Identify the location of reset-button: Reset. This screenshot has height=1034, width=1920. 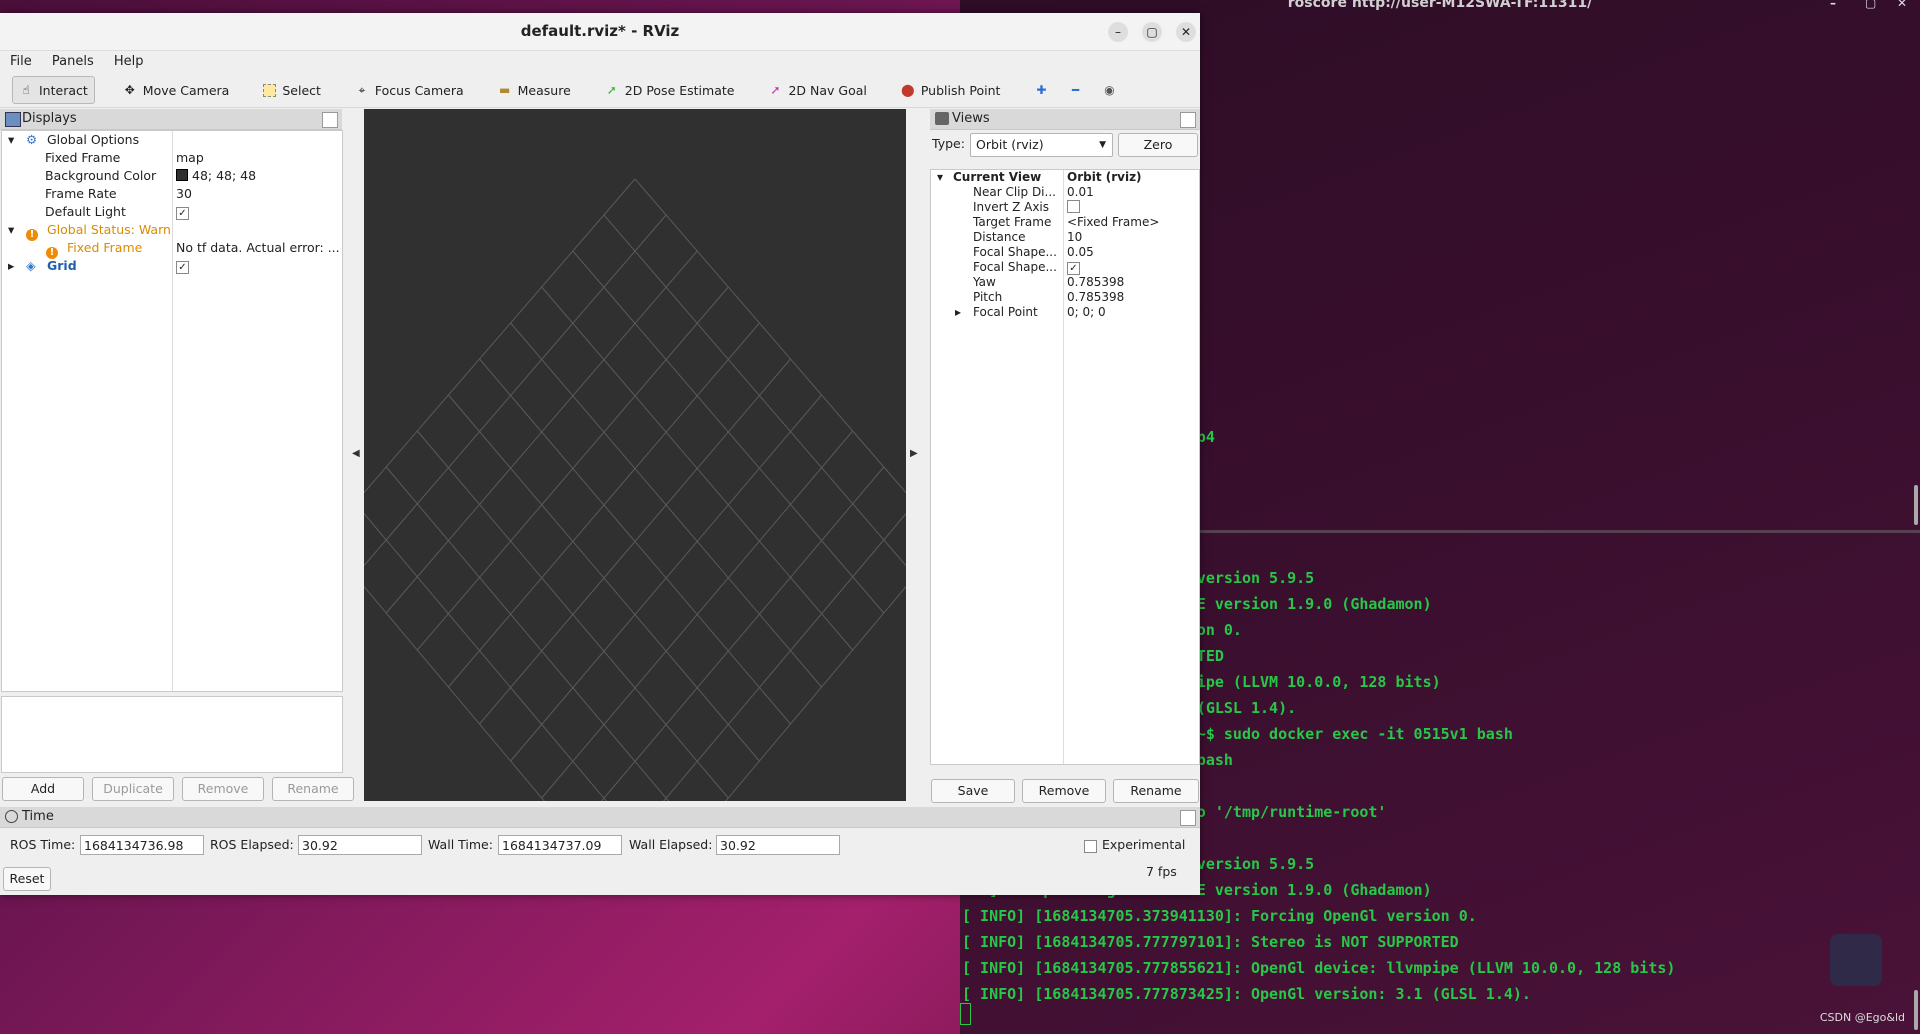
(27, 879).